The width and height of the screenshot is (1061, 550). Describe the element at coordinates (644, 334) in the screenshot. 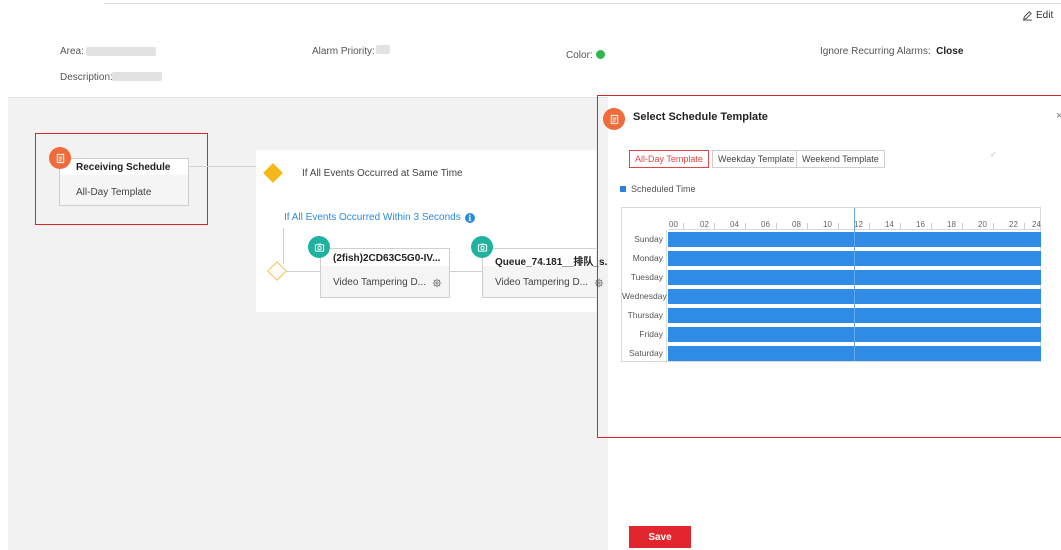

I see `day-label: Friday` at that location.